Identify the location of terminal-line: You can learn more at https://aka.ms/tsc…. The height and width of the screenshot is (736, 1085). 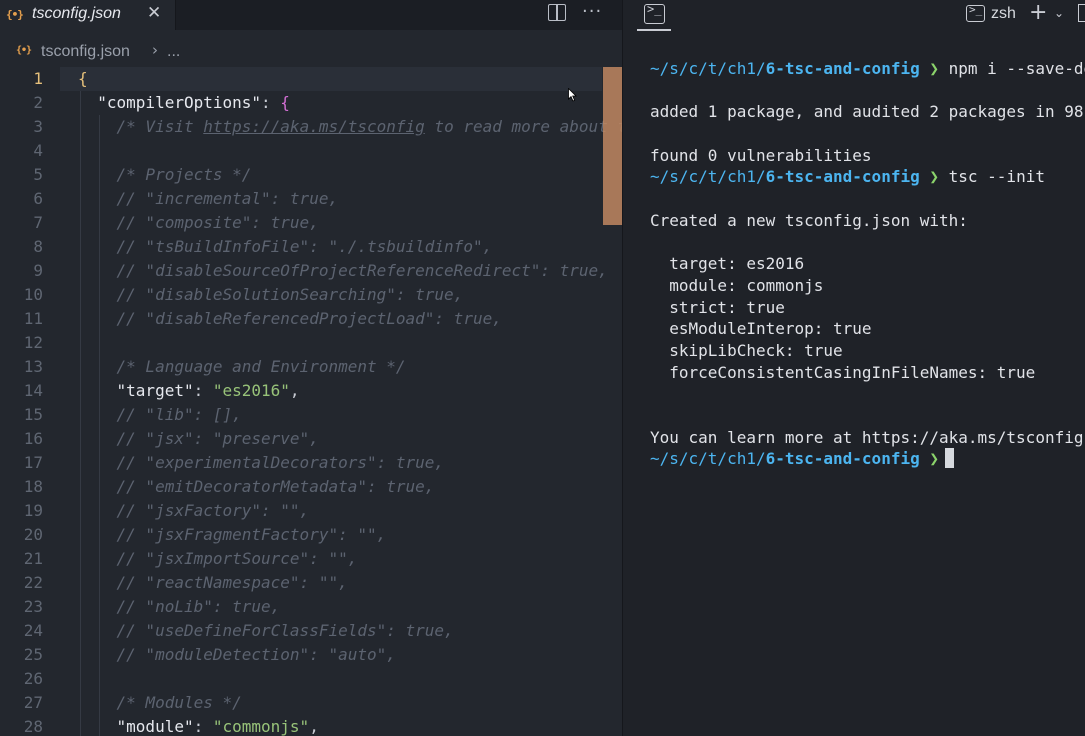
(867, 437).